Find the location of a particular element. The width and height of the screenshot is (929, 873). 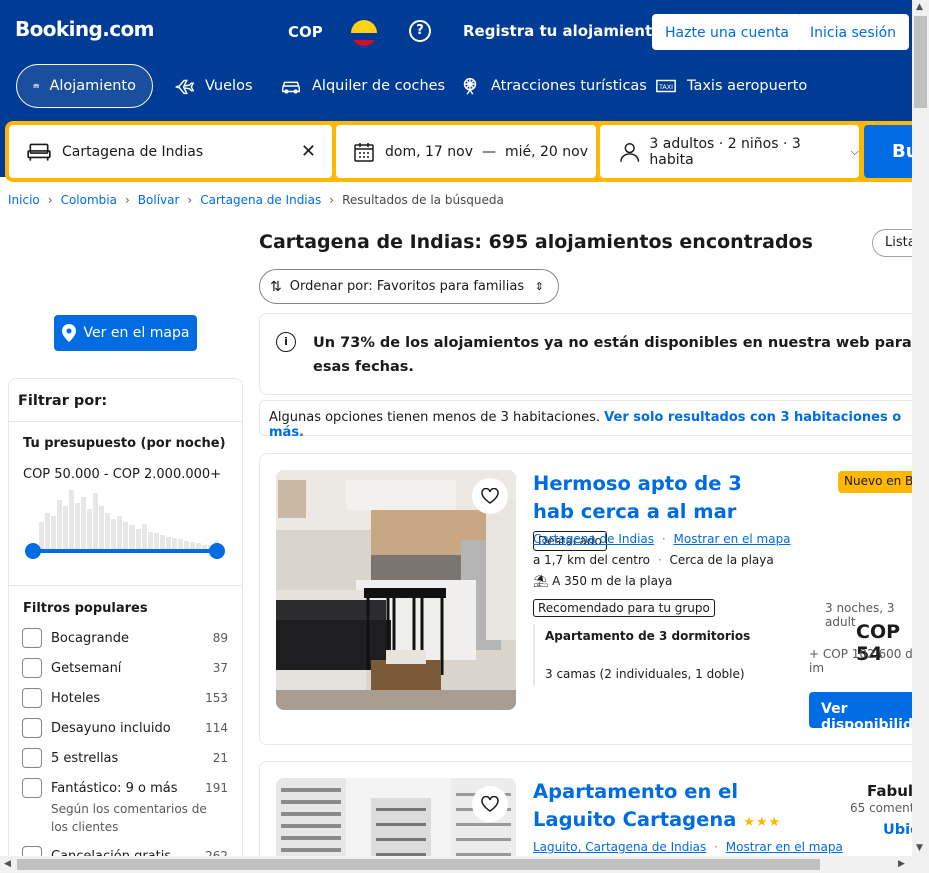

price-slider-min-handle is located at coordinates (33, 551).